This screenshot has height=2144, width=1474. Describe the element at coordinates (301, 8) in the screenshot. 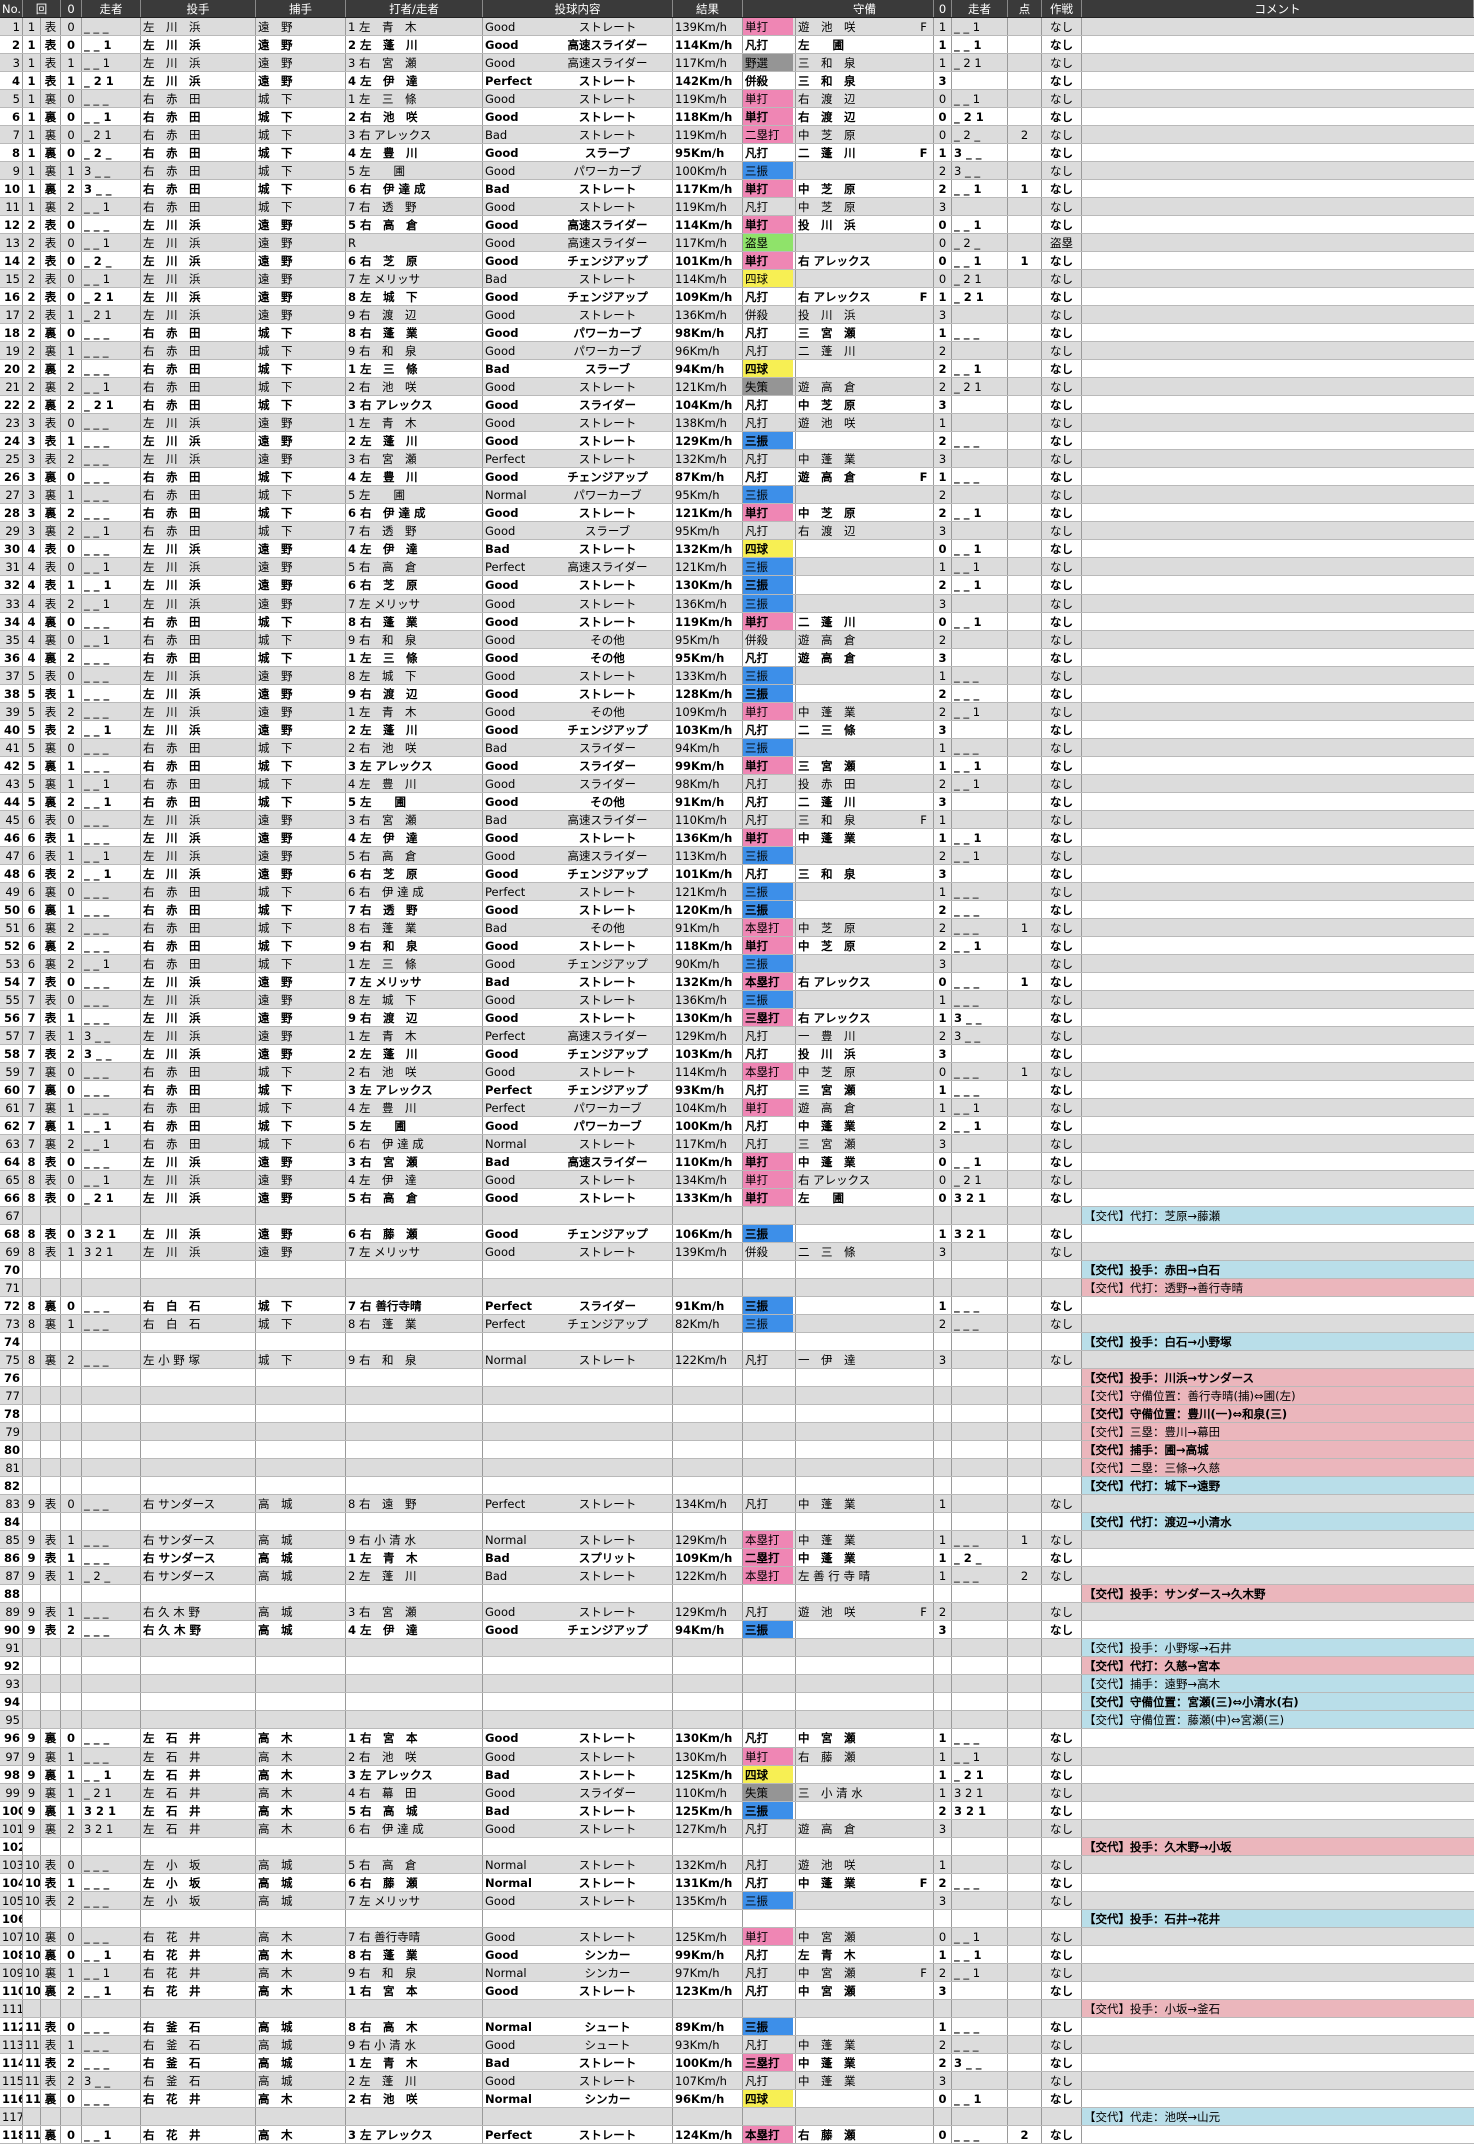

I see `header-cell-catcher: 捕手` at that location.